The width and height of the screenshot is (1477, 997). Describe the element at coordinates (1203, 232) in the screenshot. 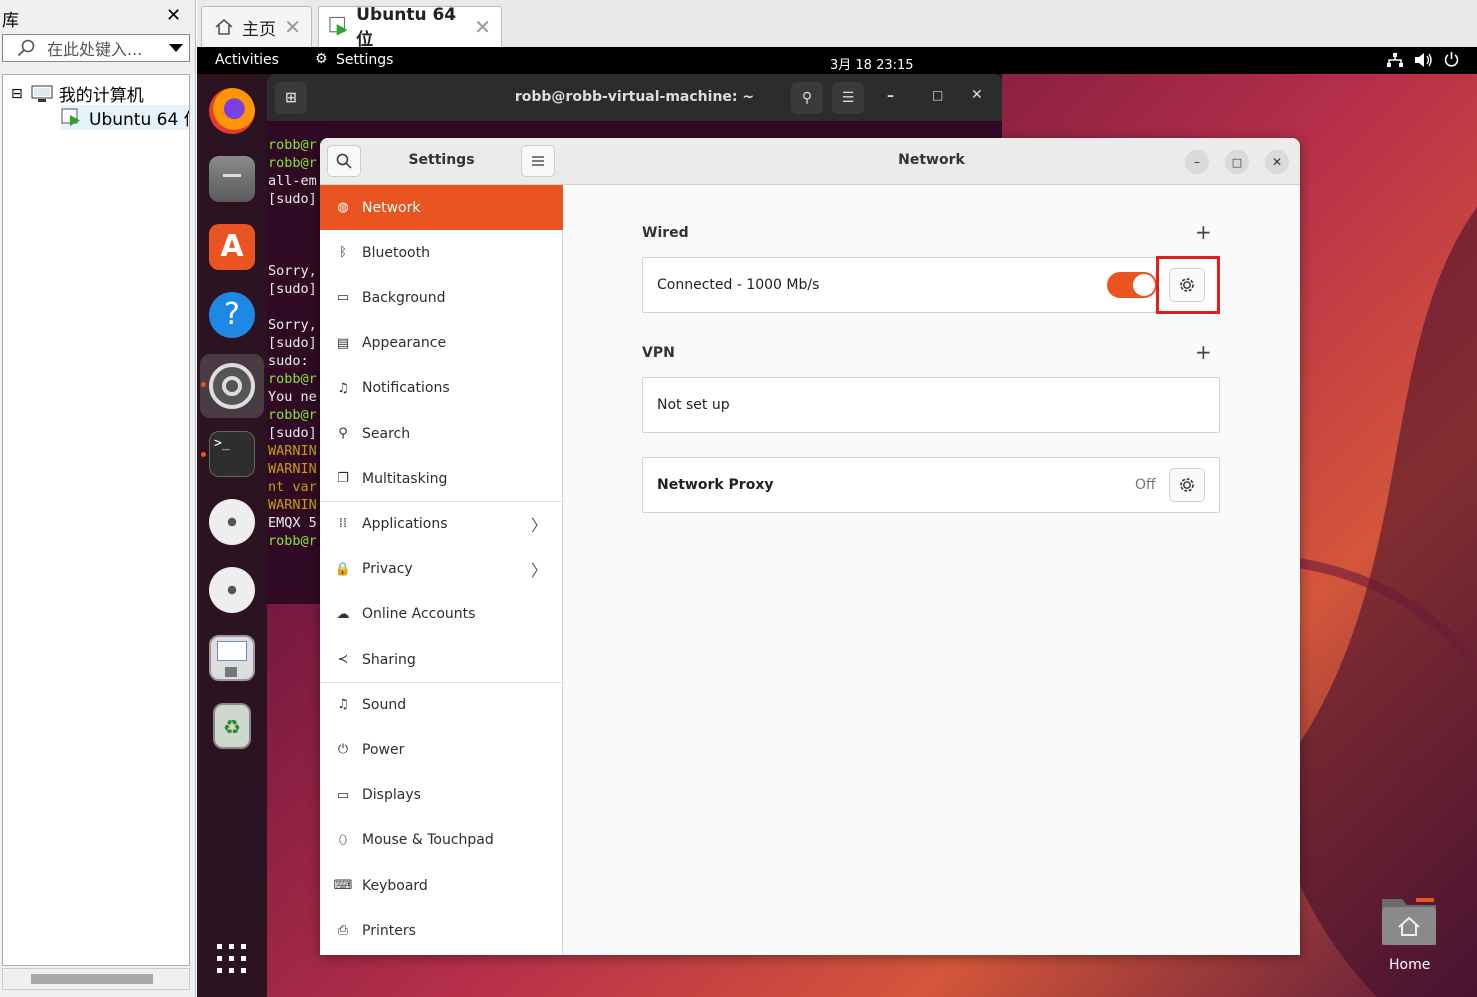

I see `add-wired-button: +` at that location.